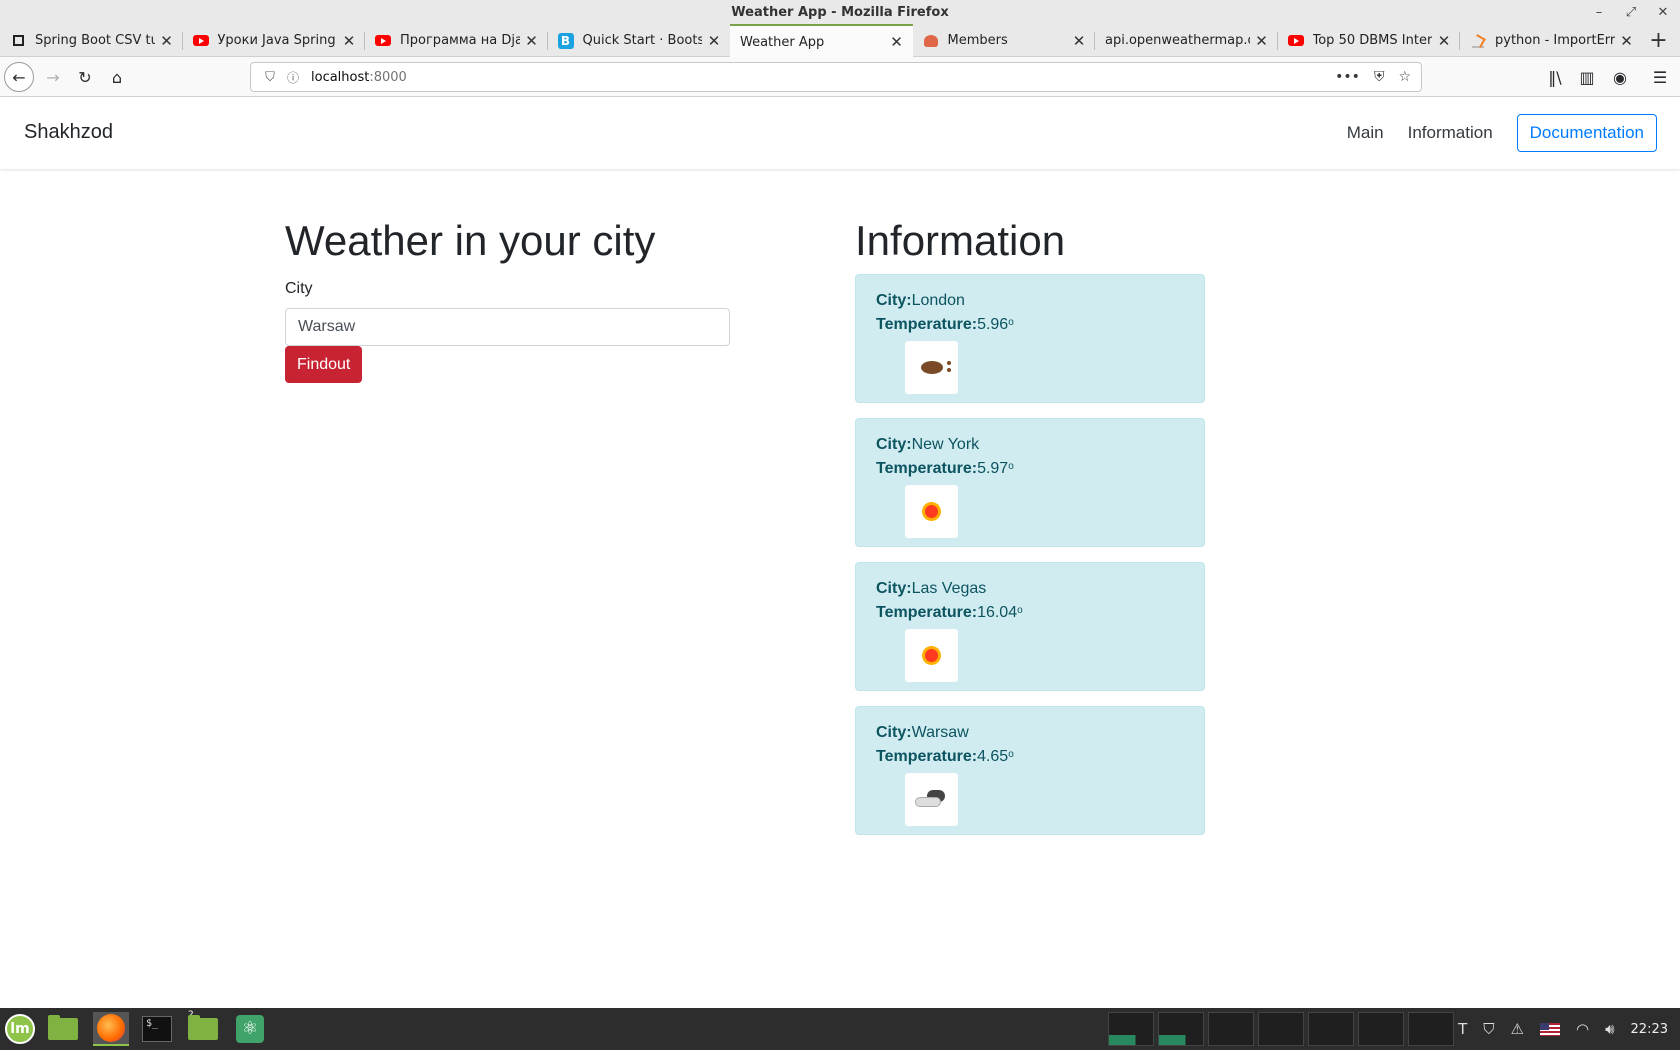 The height and width of the screenshot is (1050, 1680). I want to click on browser-tab: Программа на Djan ✕, so click(456, 40).